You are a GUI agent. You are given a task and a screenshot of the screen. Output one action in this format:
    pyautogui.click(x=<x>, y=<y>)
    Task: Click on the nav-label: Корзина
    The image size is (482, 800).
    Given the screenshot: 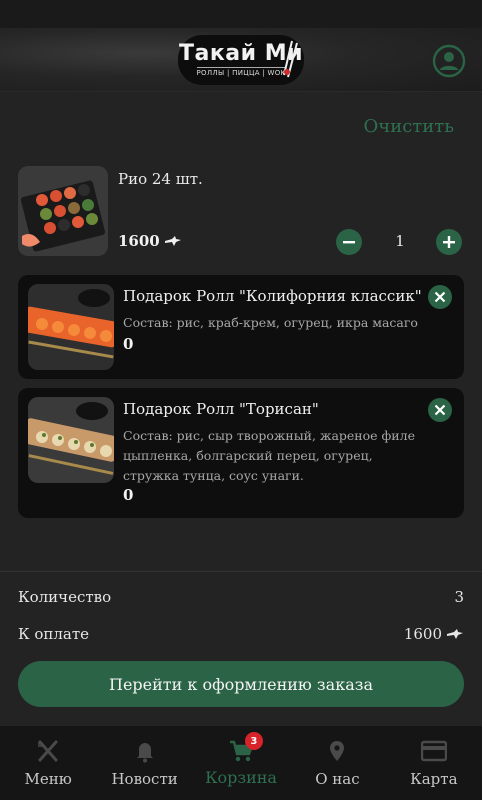 What is the action you would take?
    pyautogui.click(x=241, y=777)
    